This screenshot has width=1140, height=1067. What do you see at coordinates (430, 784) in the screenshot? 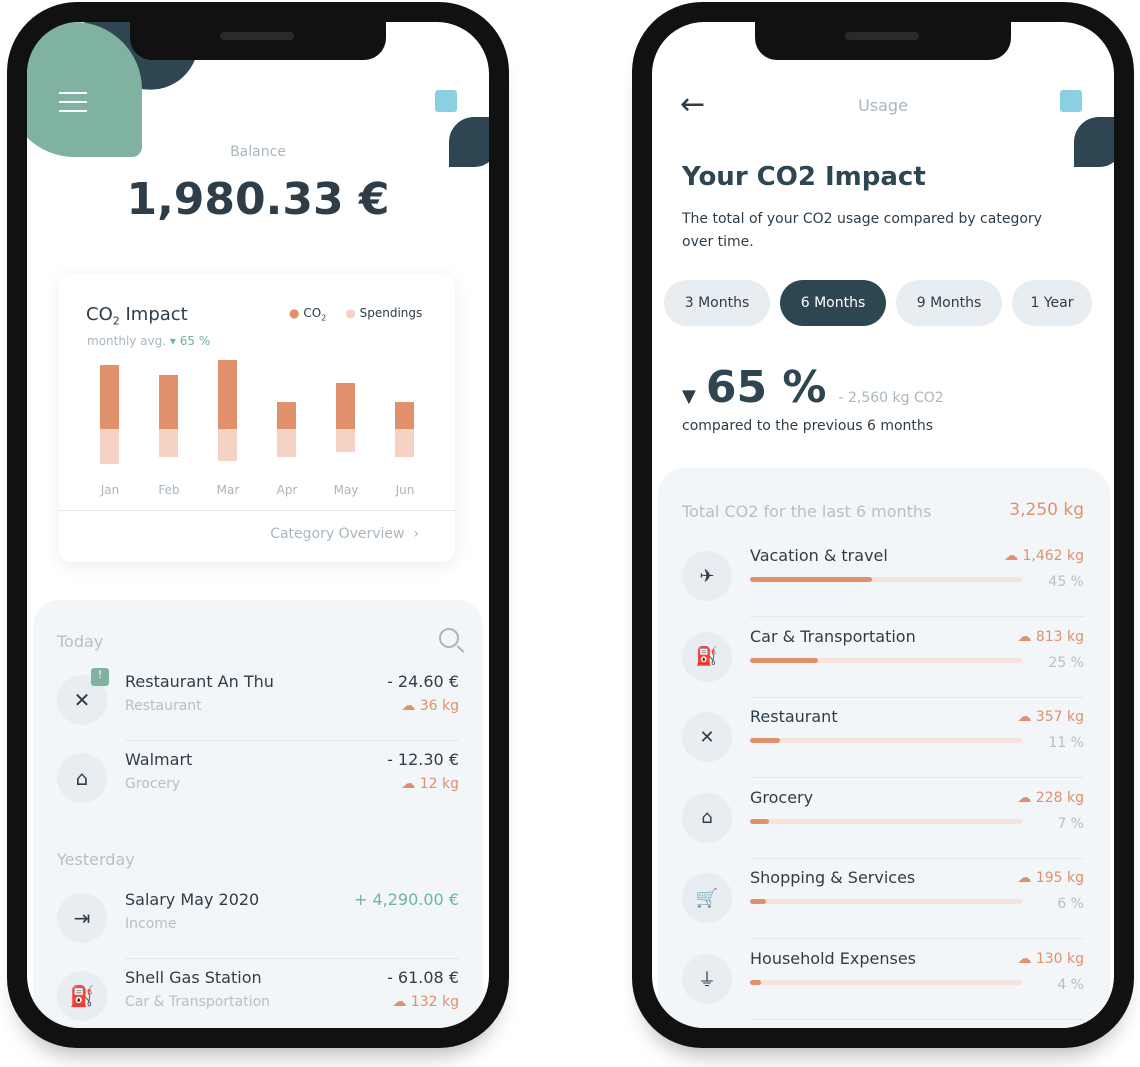
I see `transaction-co2: ☁ 12 kg` at bounding box center [430, 784].